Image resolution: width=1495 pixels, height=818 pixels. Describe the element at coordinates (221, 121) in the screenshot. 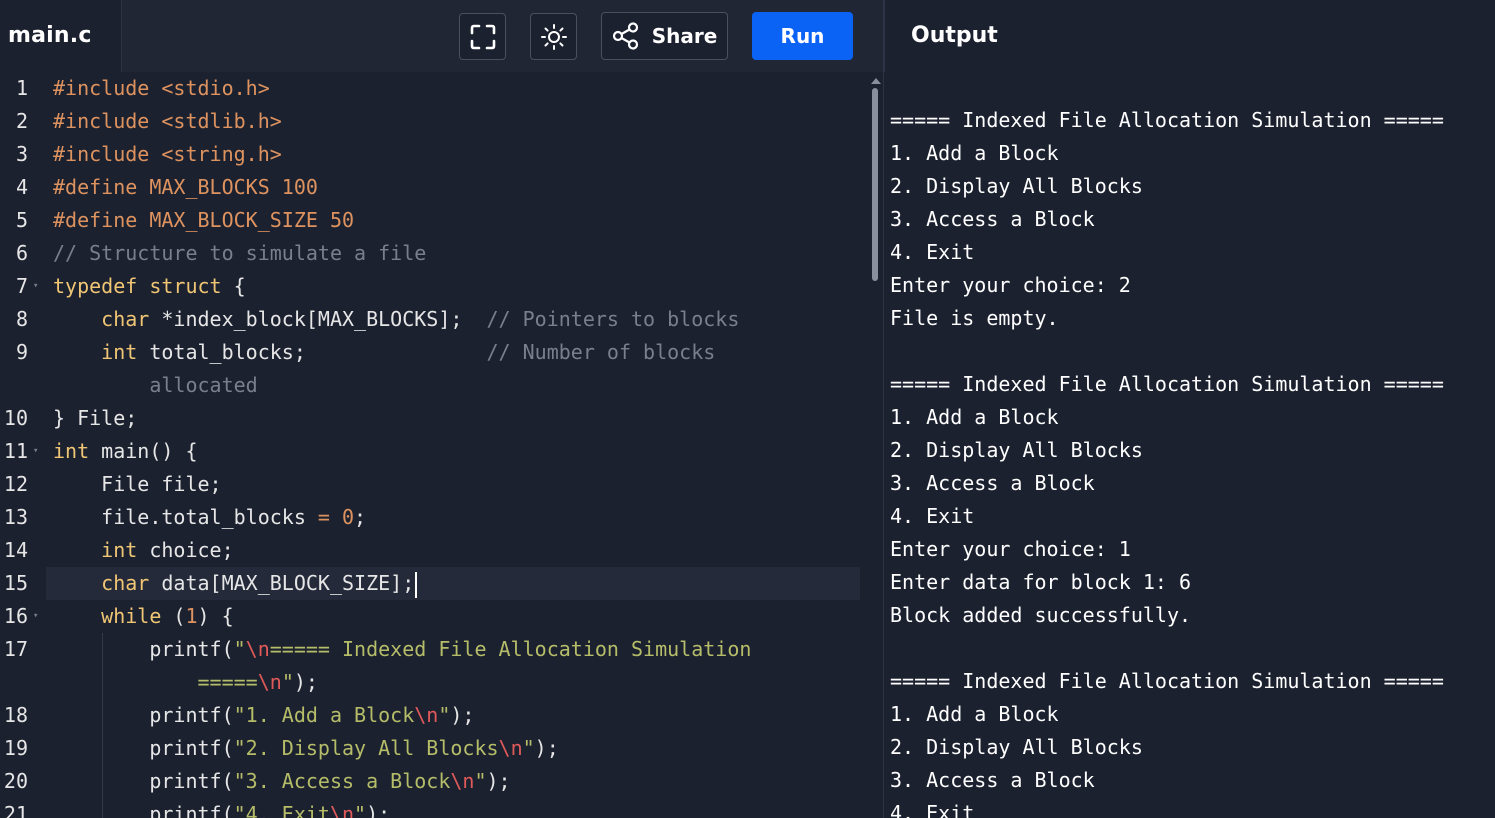

I see `code-token: <stdlib.h>` at that location.